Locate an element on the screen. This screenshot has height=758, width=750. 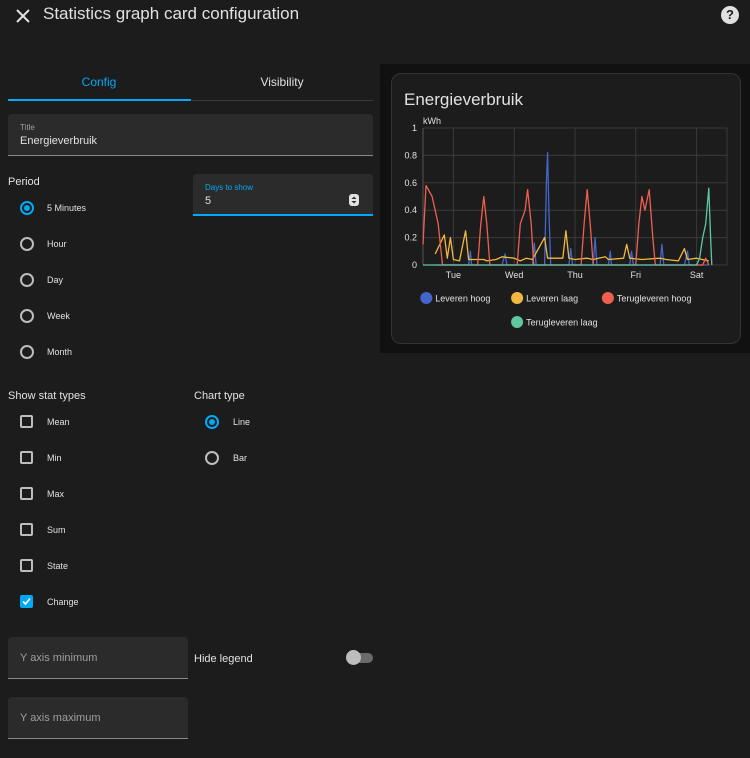
checkbox-change is located at coordinates (26, 601).